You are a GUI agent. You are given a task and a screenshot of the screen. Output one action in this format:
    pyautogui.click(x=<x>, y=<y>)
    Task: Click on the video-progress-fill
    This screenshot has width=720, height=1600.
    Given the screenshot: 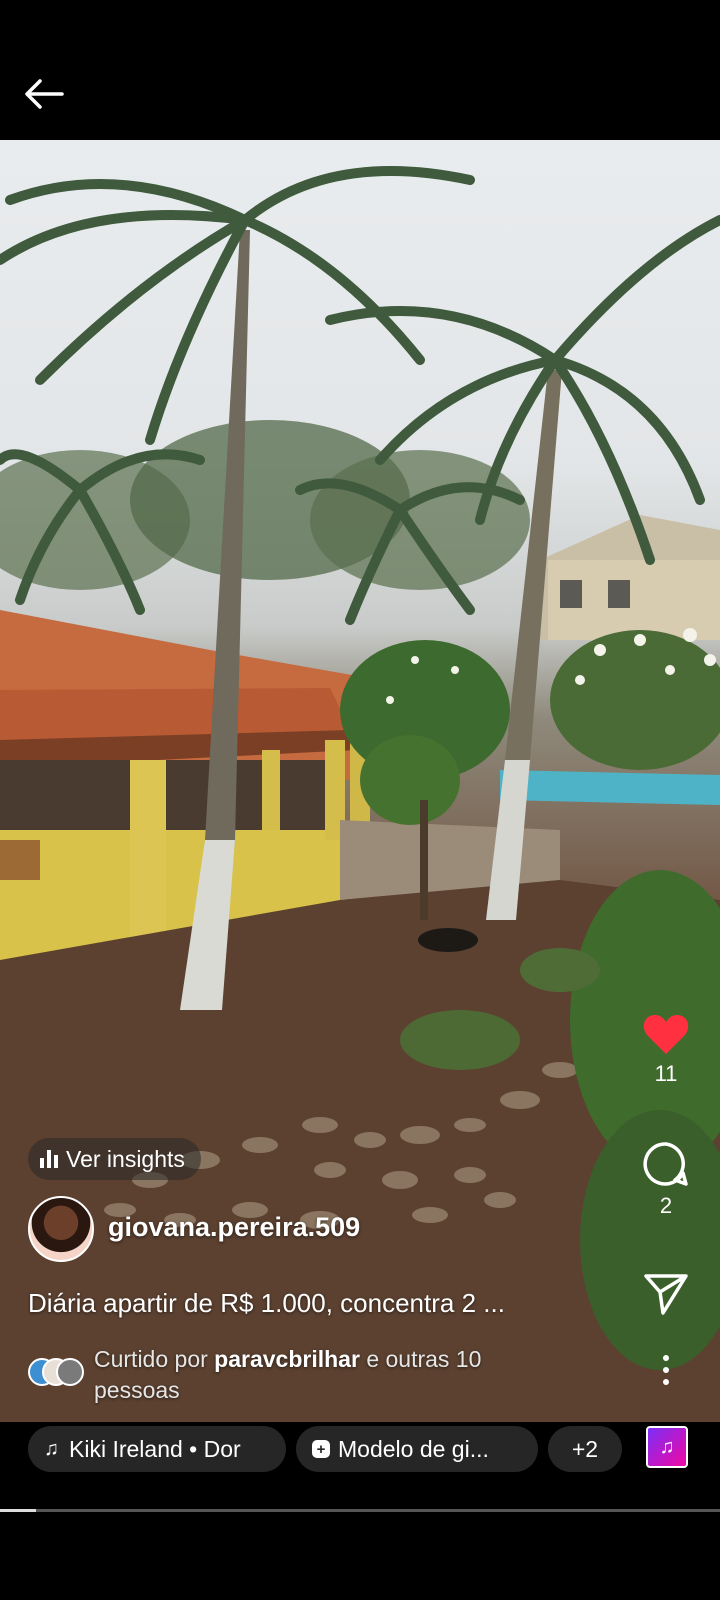 What is the action you would take?
    pyautogui.click(x=18, y=1510)
    